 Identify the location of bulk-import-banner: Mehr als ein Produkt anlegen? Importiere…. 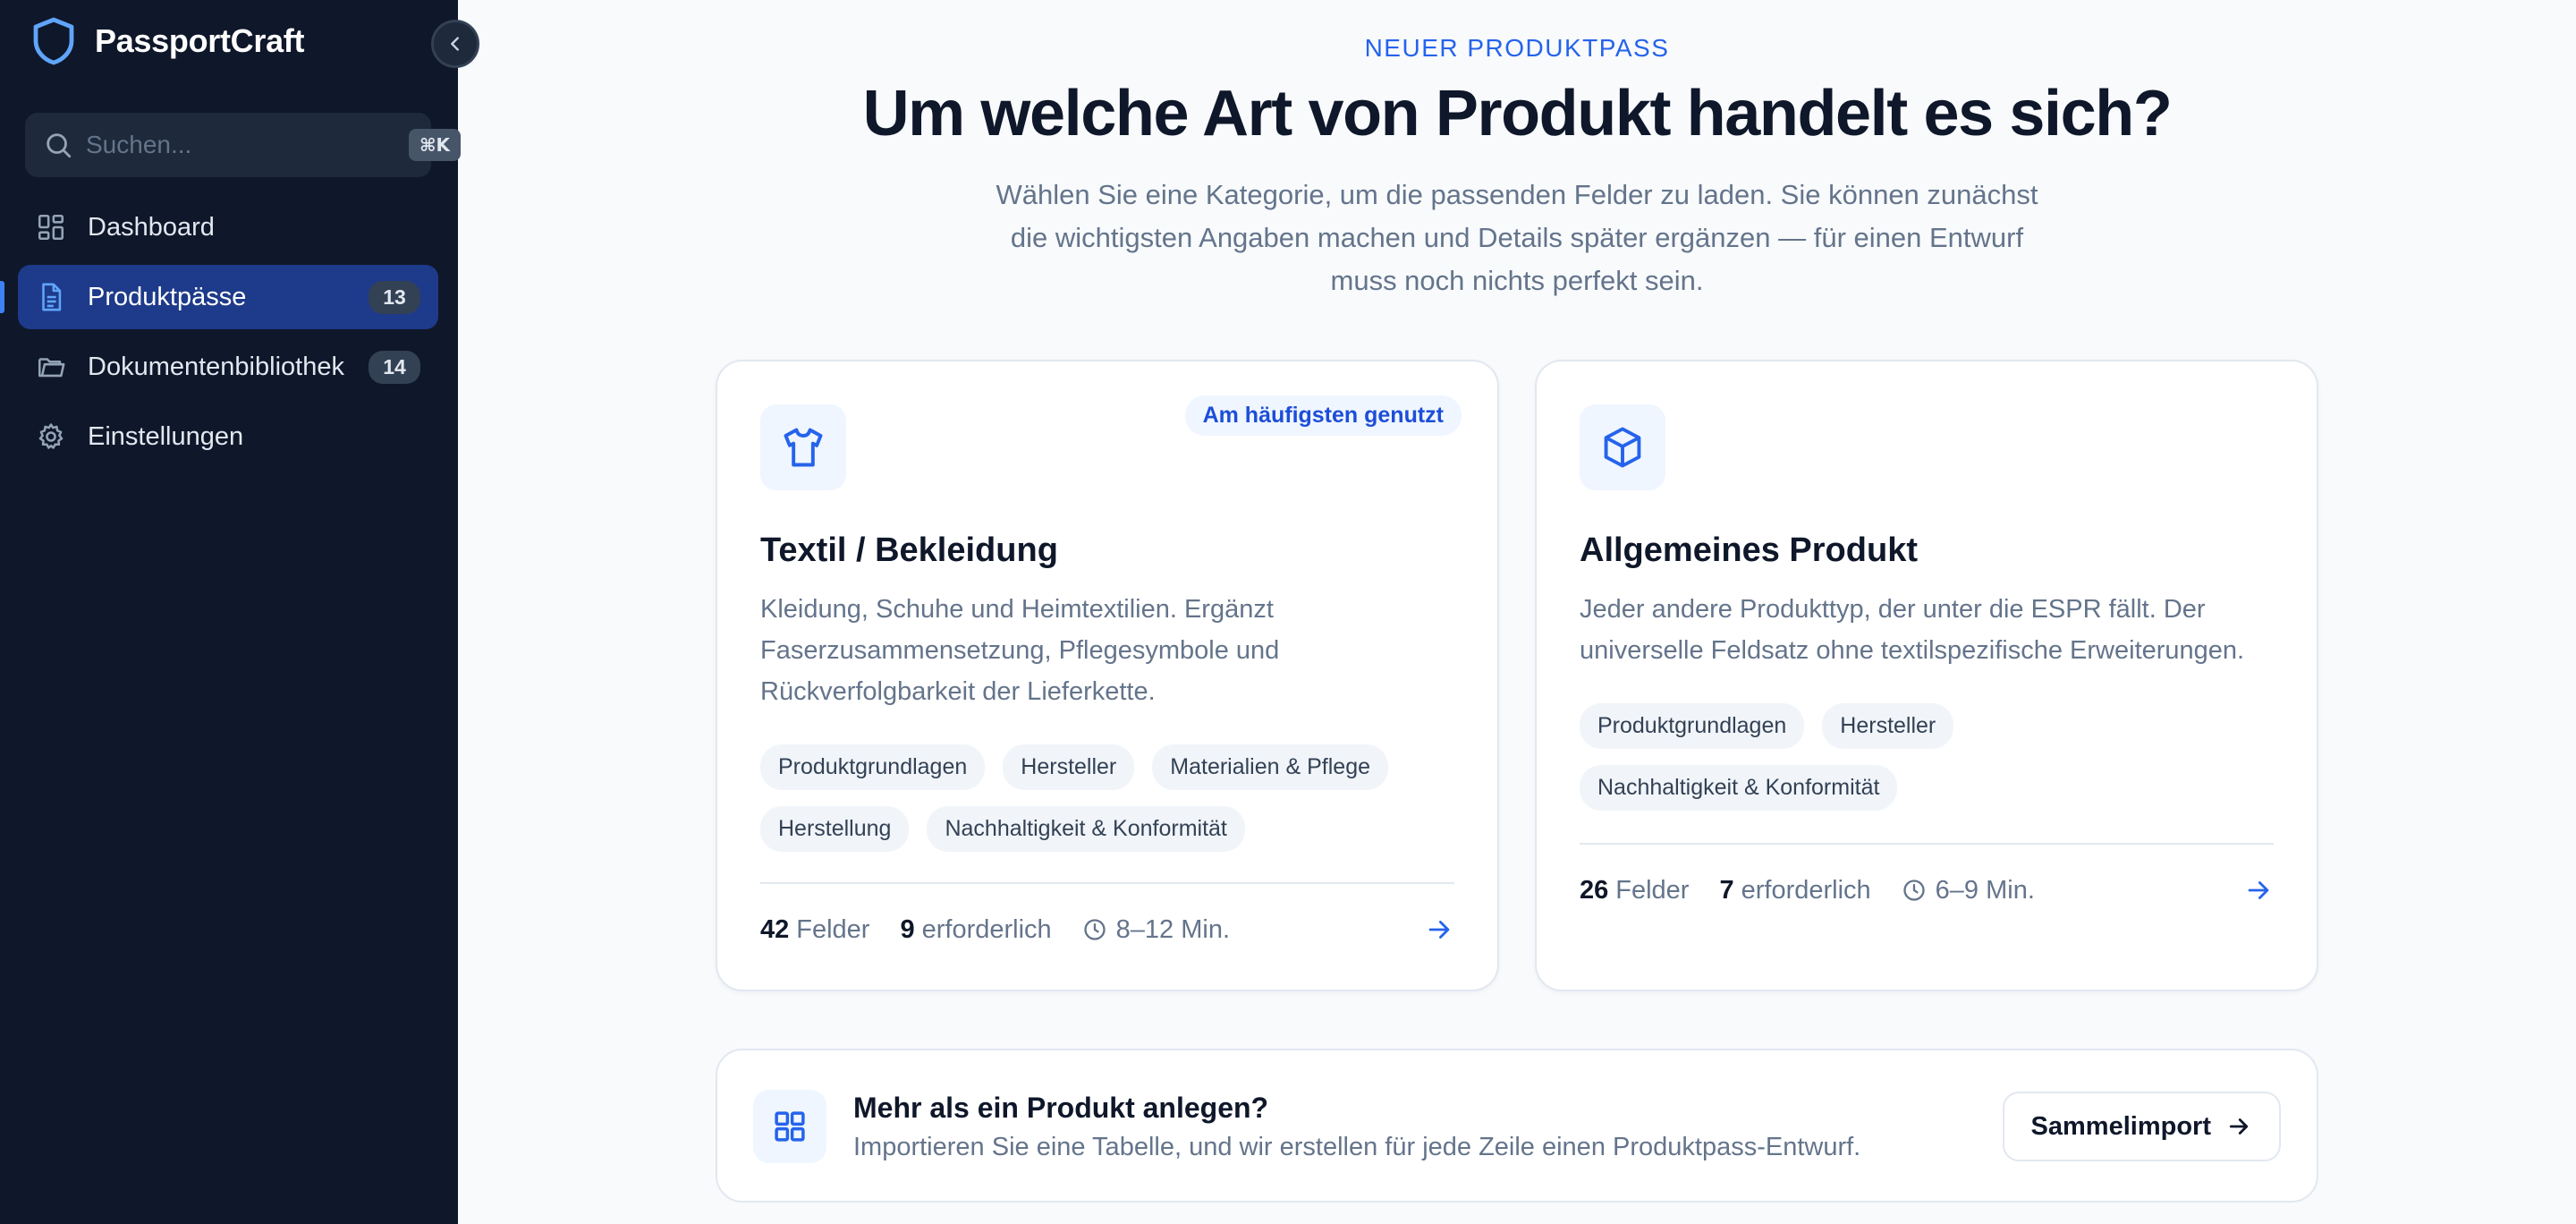
(1517, 1126).